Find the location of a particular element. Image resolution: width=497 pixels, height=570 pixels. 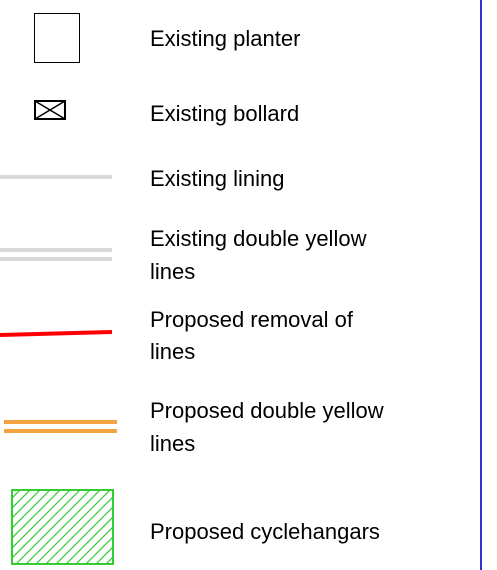

legend-label-proposed-removal-line2: lines is located at coordinates (173, 351).